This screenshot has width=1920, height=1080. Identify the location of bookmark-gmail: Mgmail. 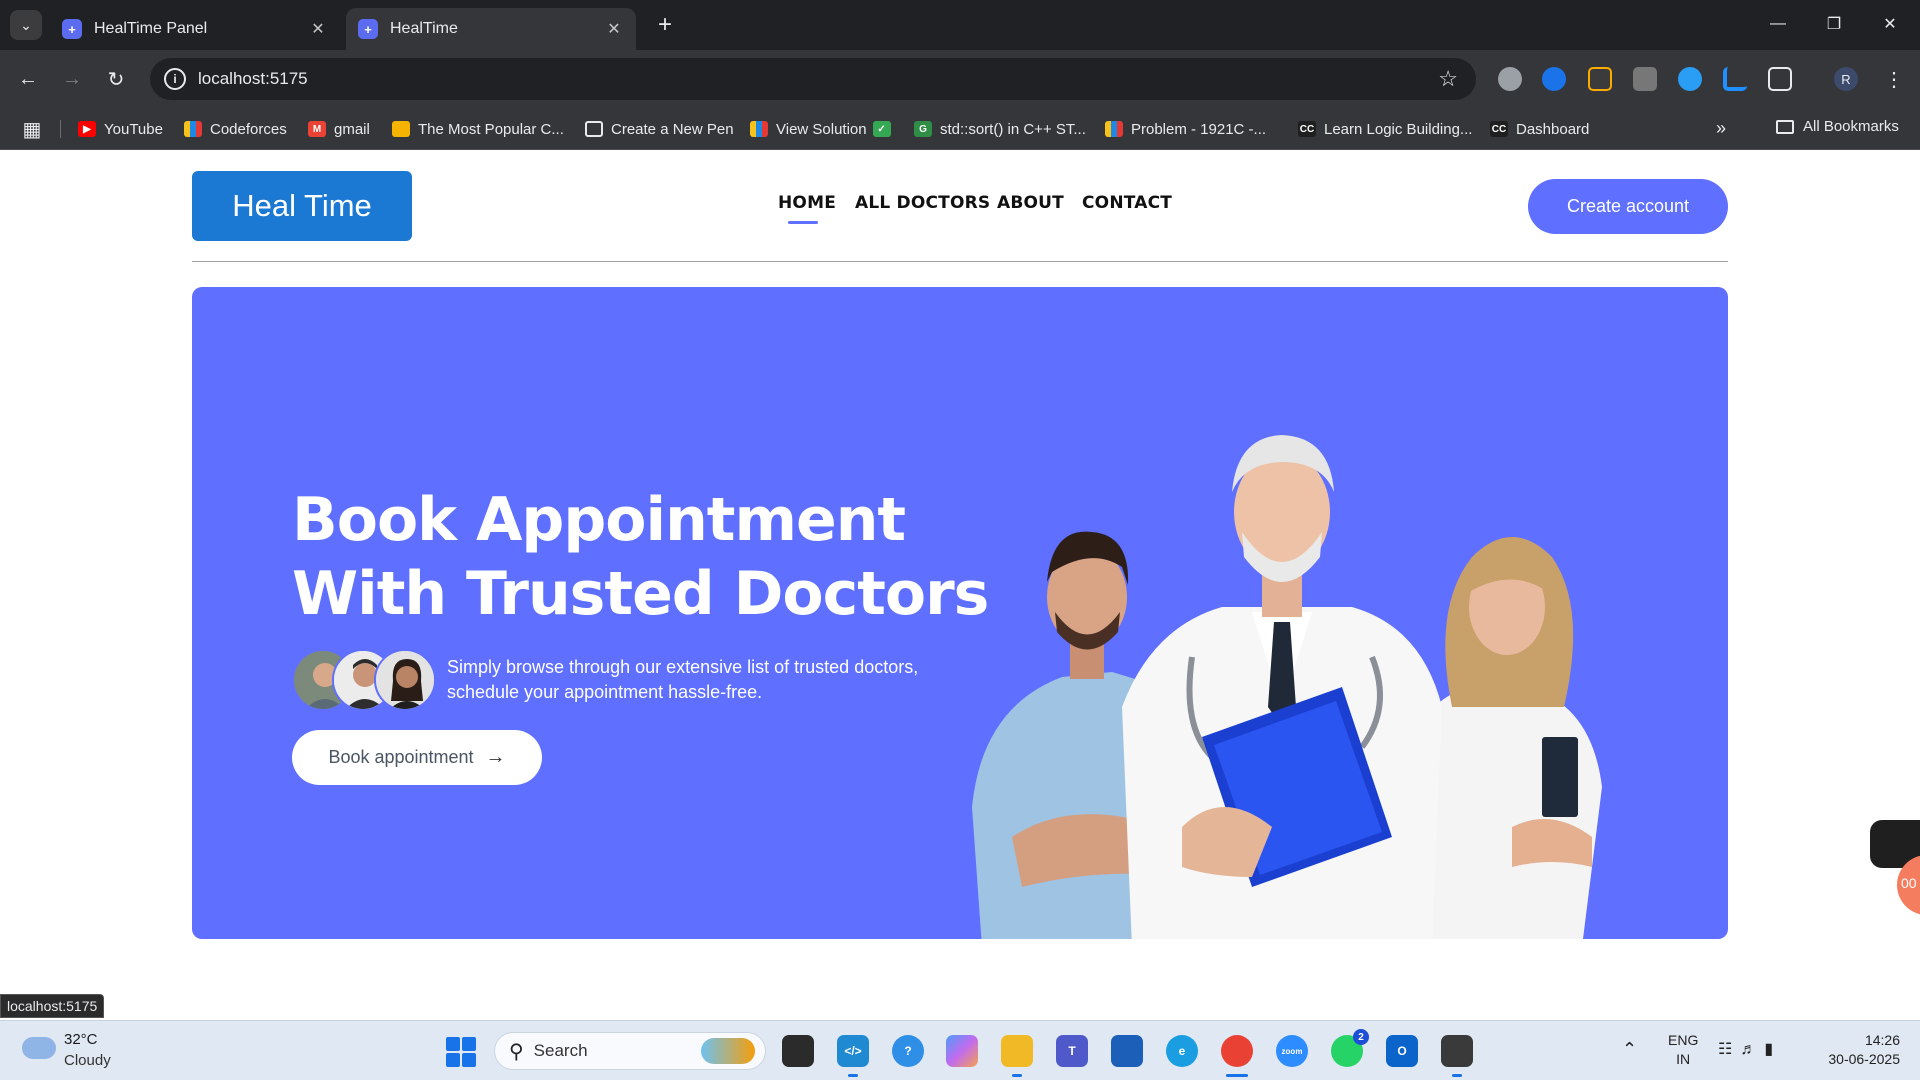
(339, 129).